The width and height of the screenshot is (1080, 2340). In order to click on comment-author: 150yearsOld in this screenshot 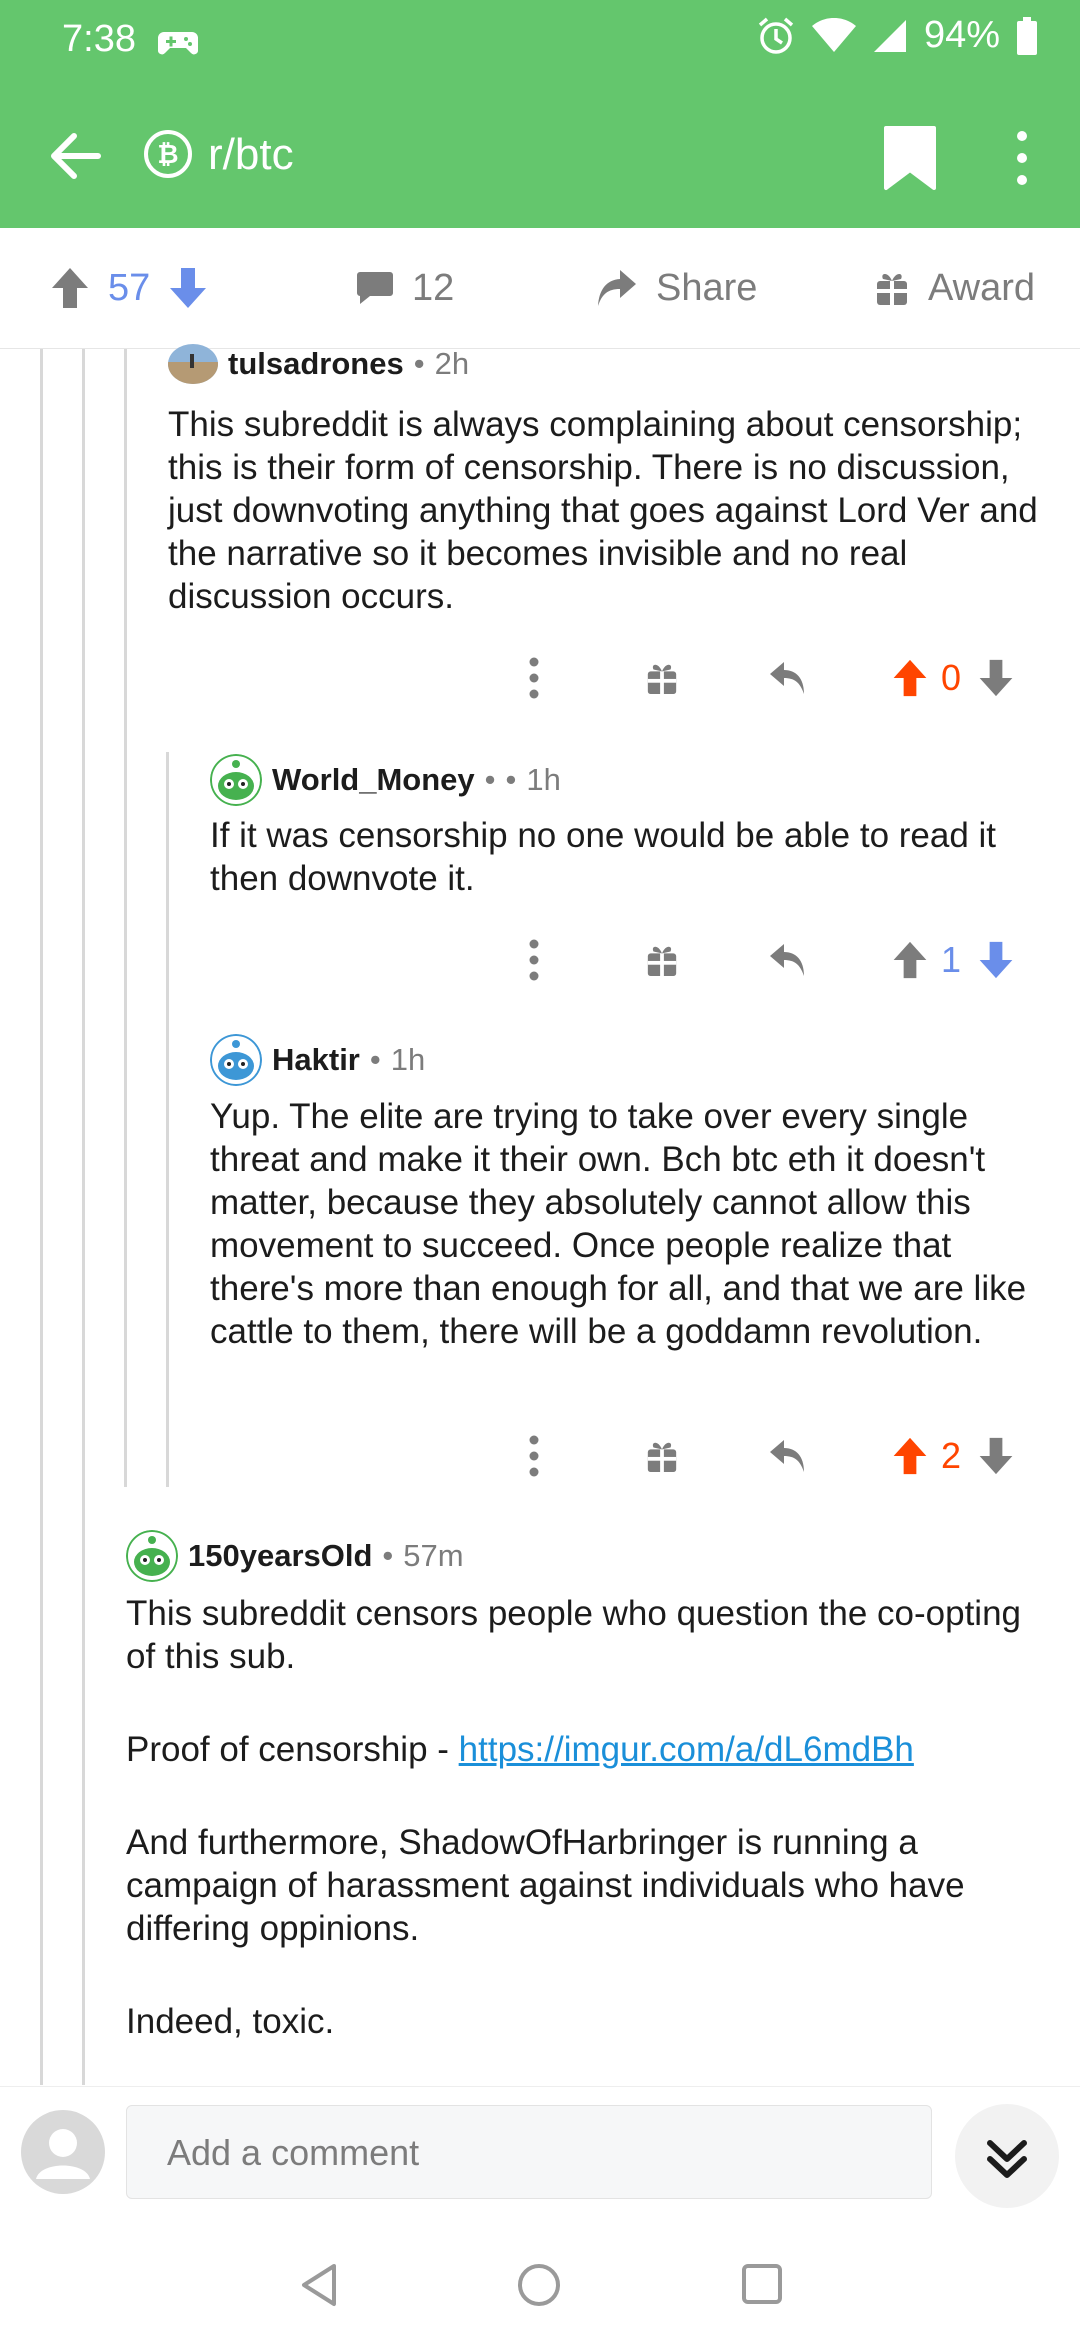, I will do `click(280, 1556)`.